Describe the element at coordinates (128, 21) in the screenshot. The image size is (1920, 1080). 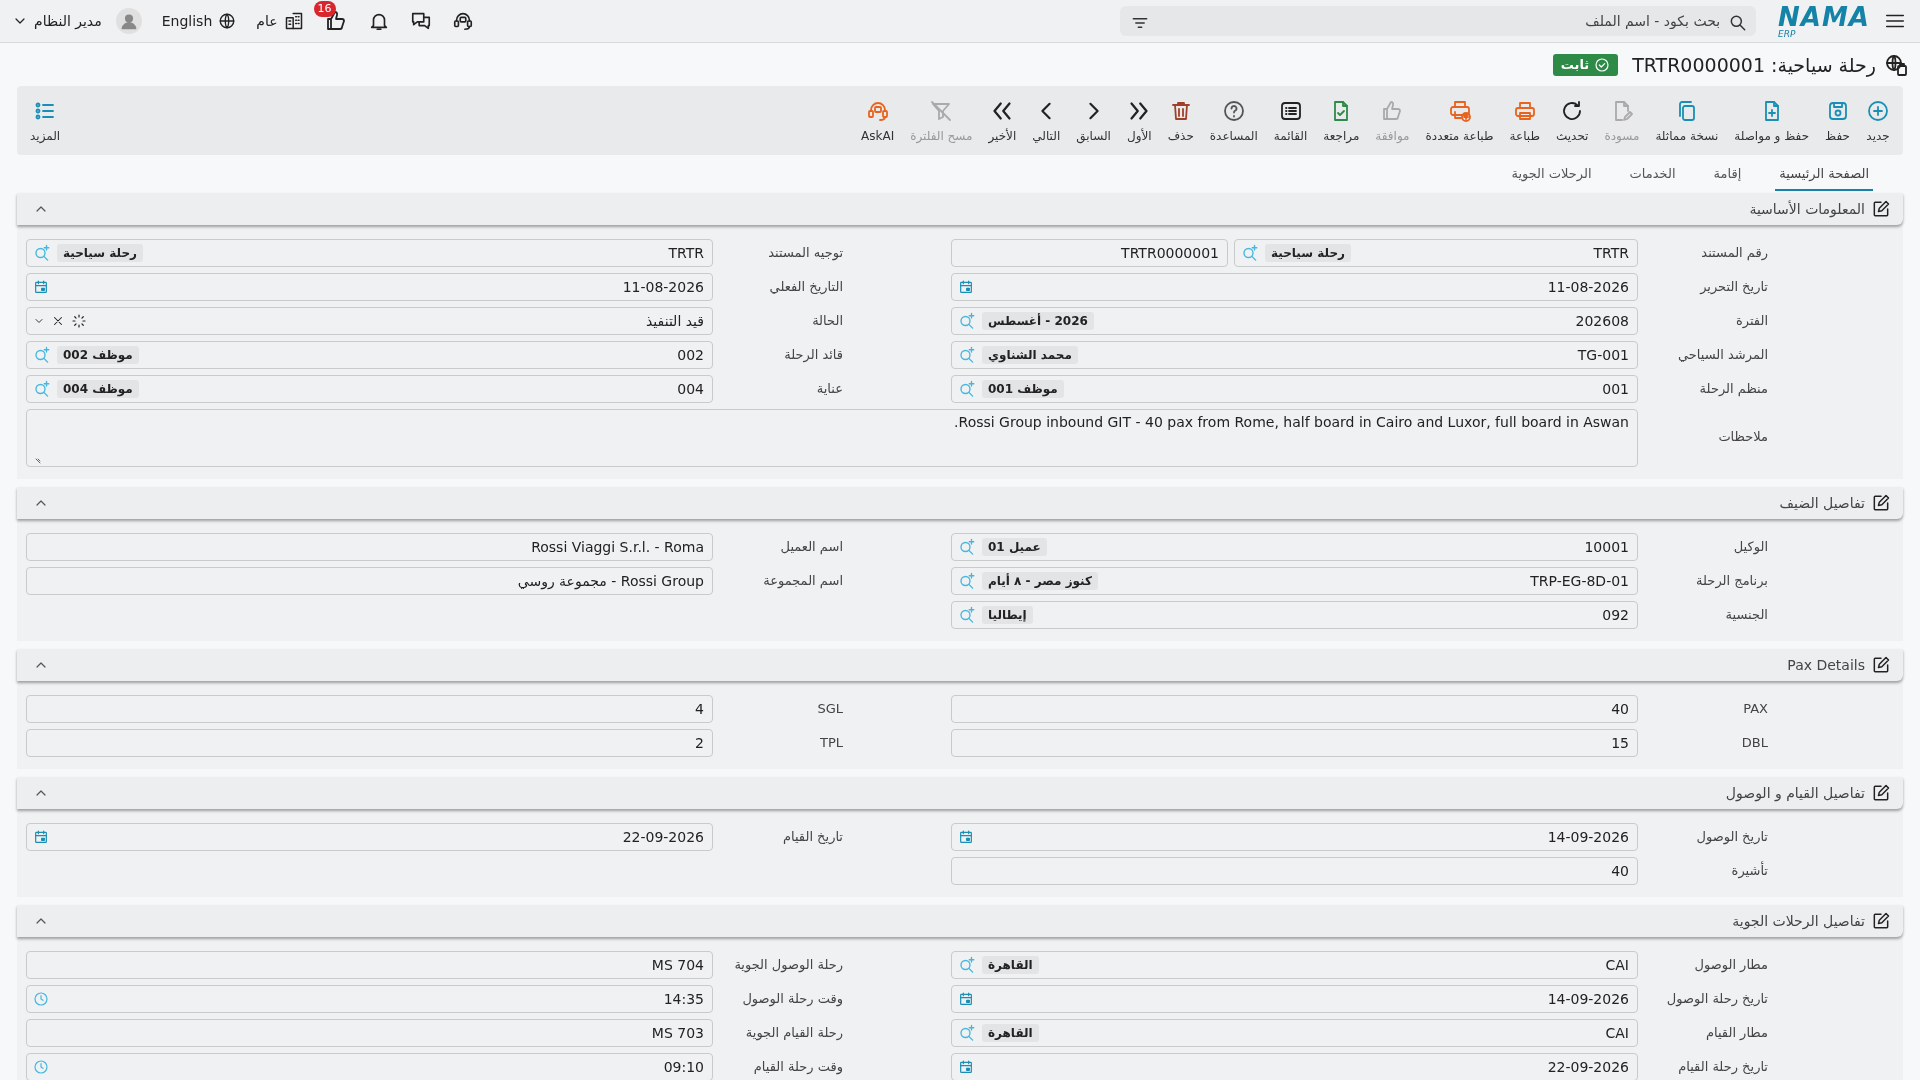
I see `avatar` at that location.